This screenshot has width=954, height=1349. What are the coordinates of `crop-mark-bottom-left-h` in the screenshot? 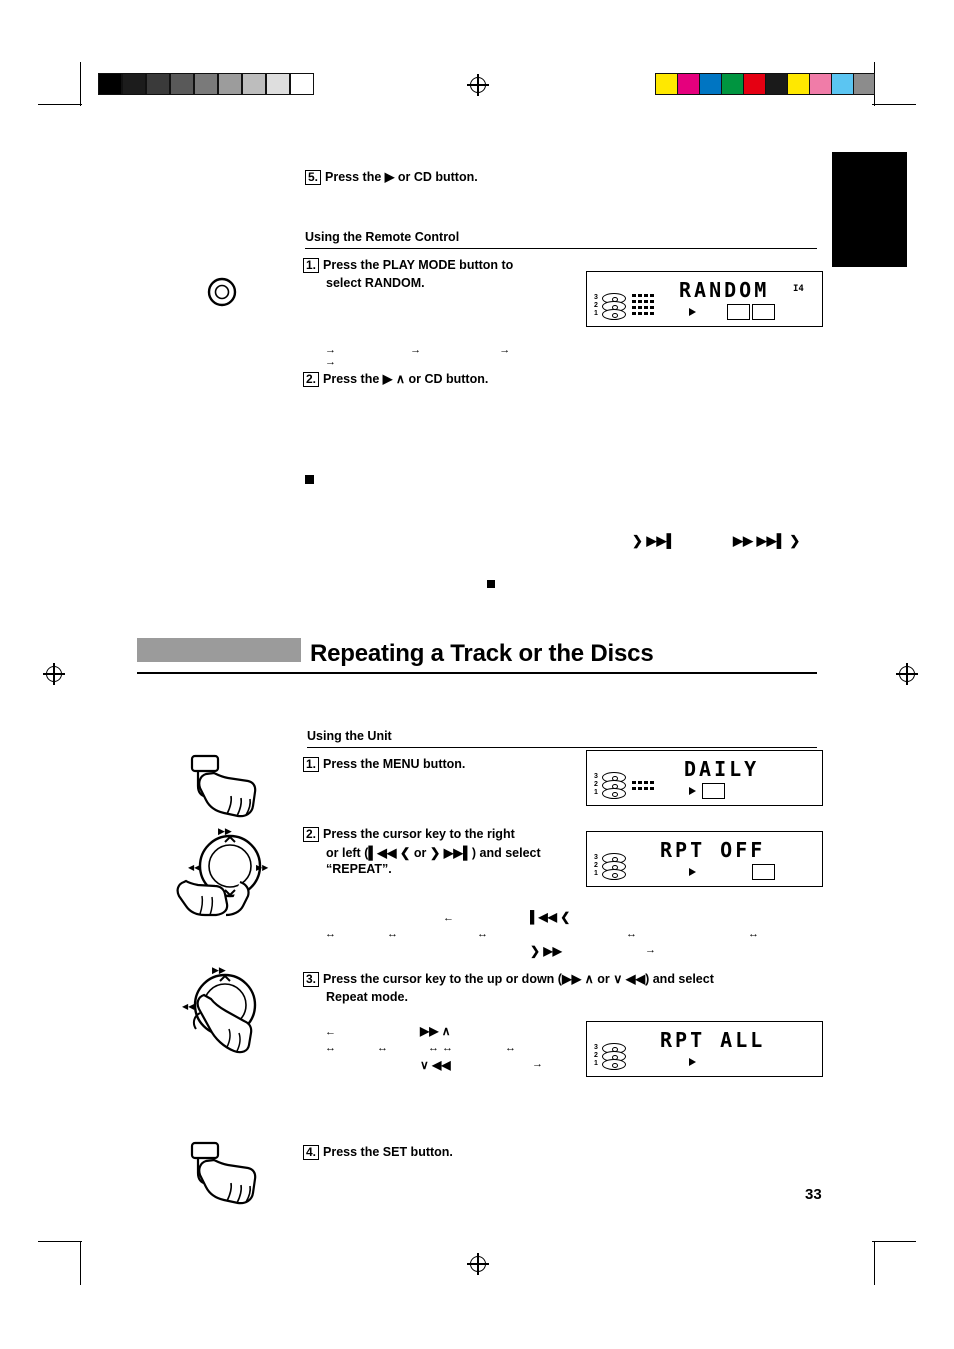 It's located at (60, 1242).